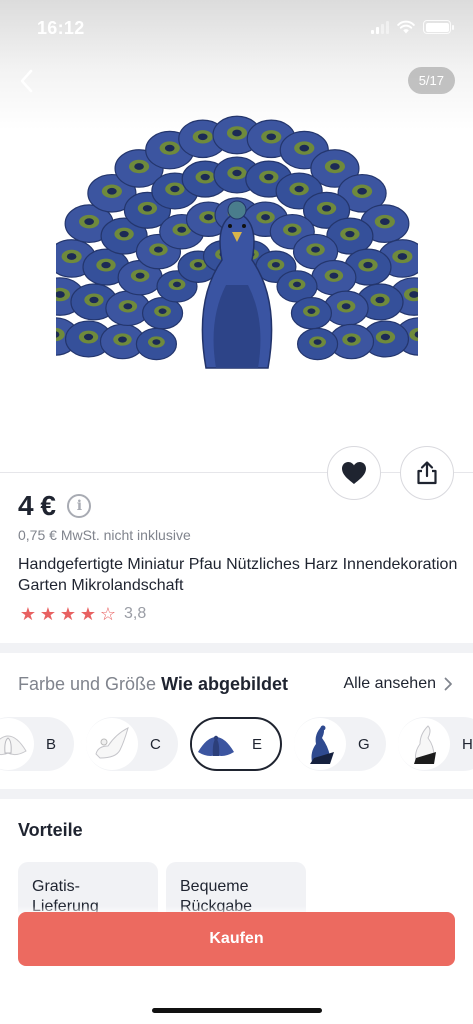 The image size is (473, 1024). I want to click on variant-label: H, so click(467, 744).